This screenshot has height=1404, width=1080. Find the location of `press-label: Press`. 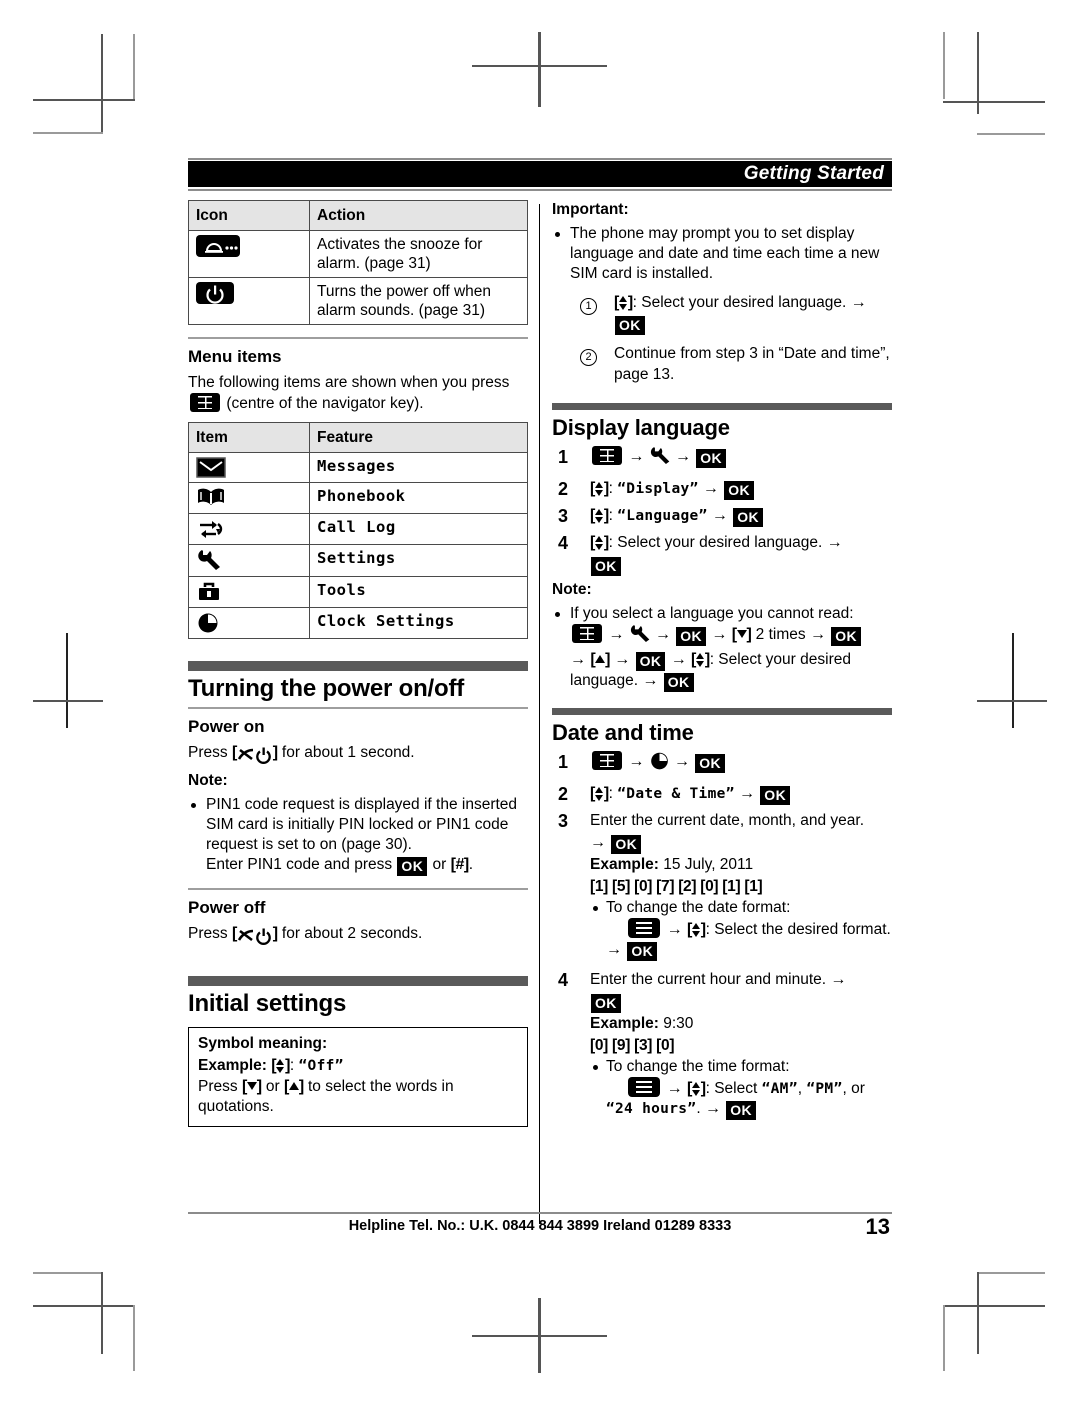

press-label: Press is located at coordinates (208, 933).